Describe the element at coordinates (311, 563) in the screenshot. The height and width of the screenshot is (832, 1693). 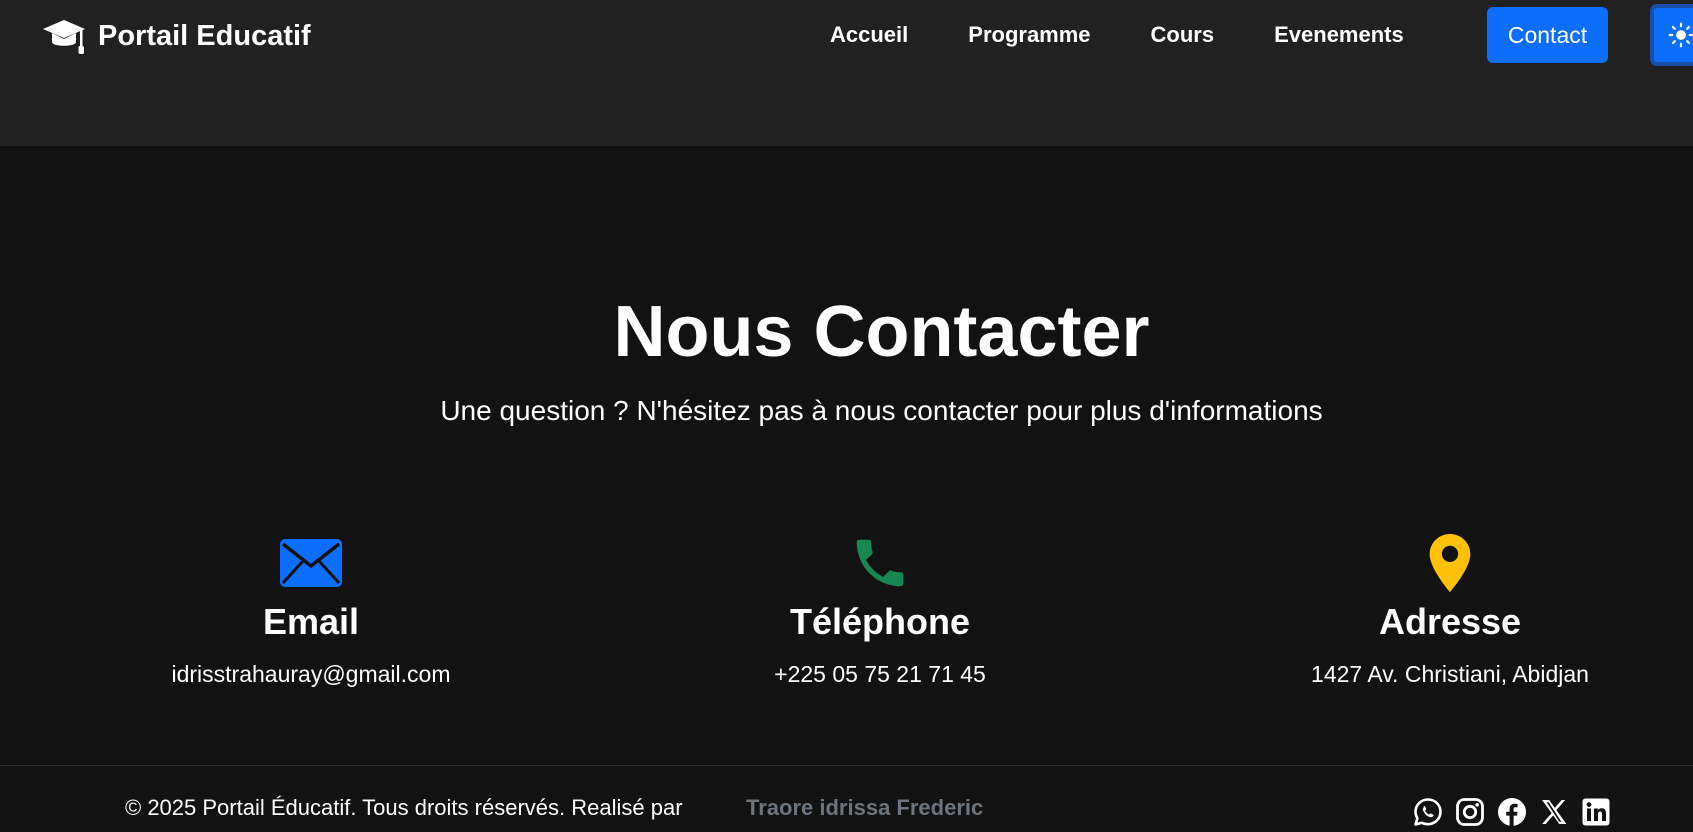
I see `envelope-icon` at that location.